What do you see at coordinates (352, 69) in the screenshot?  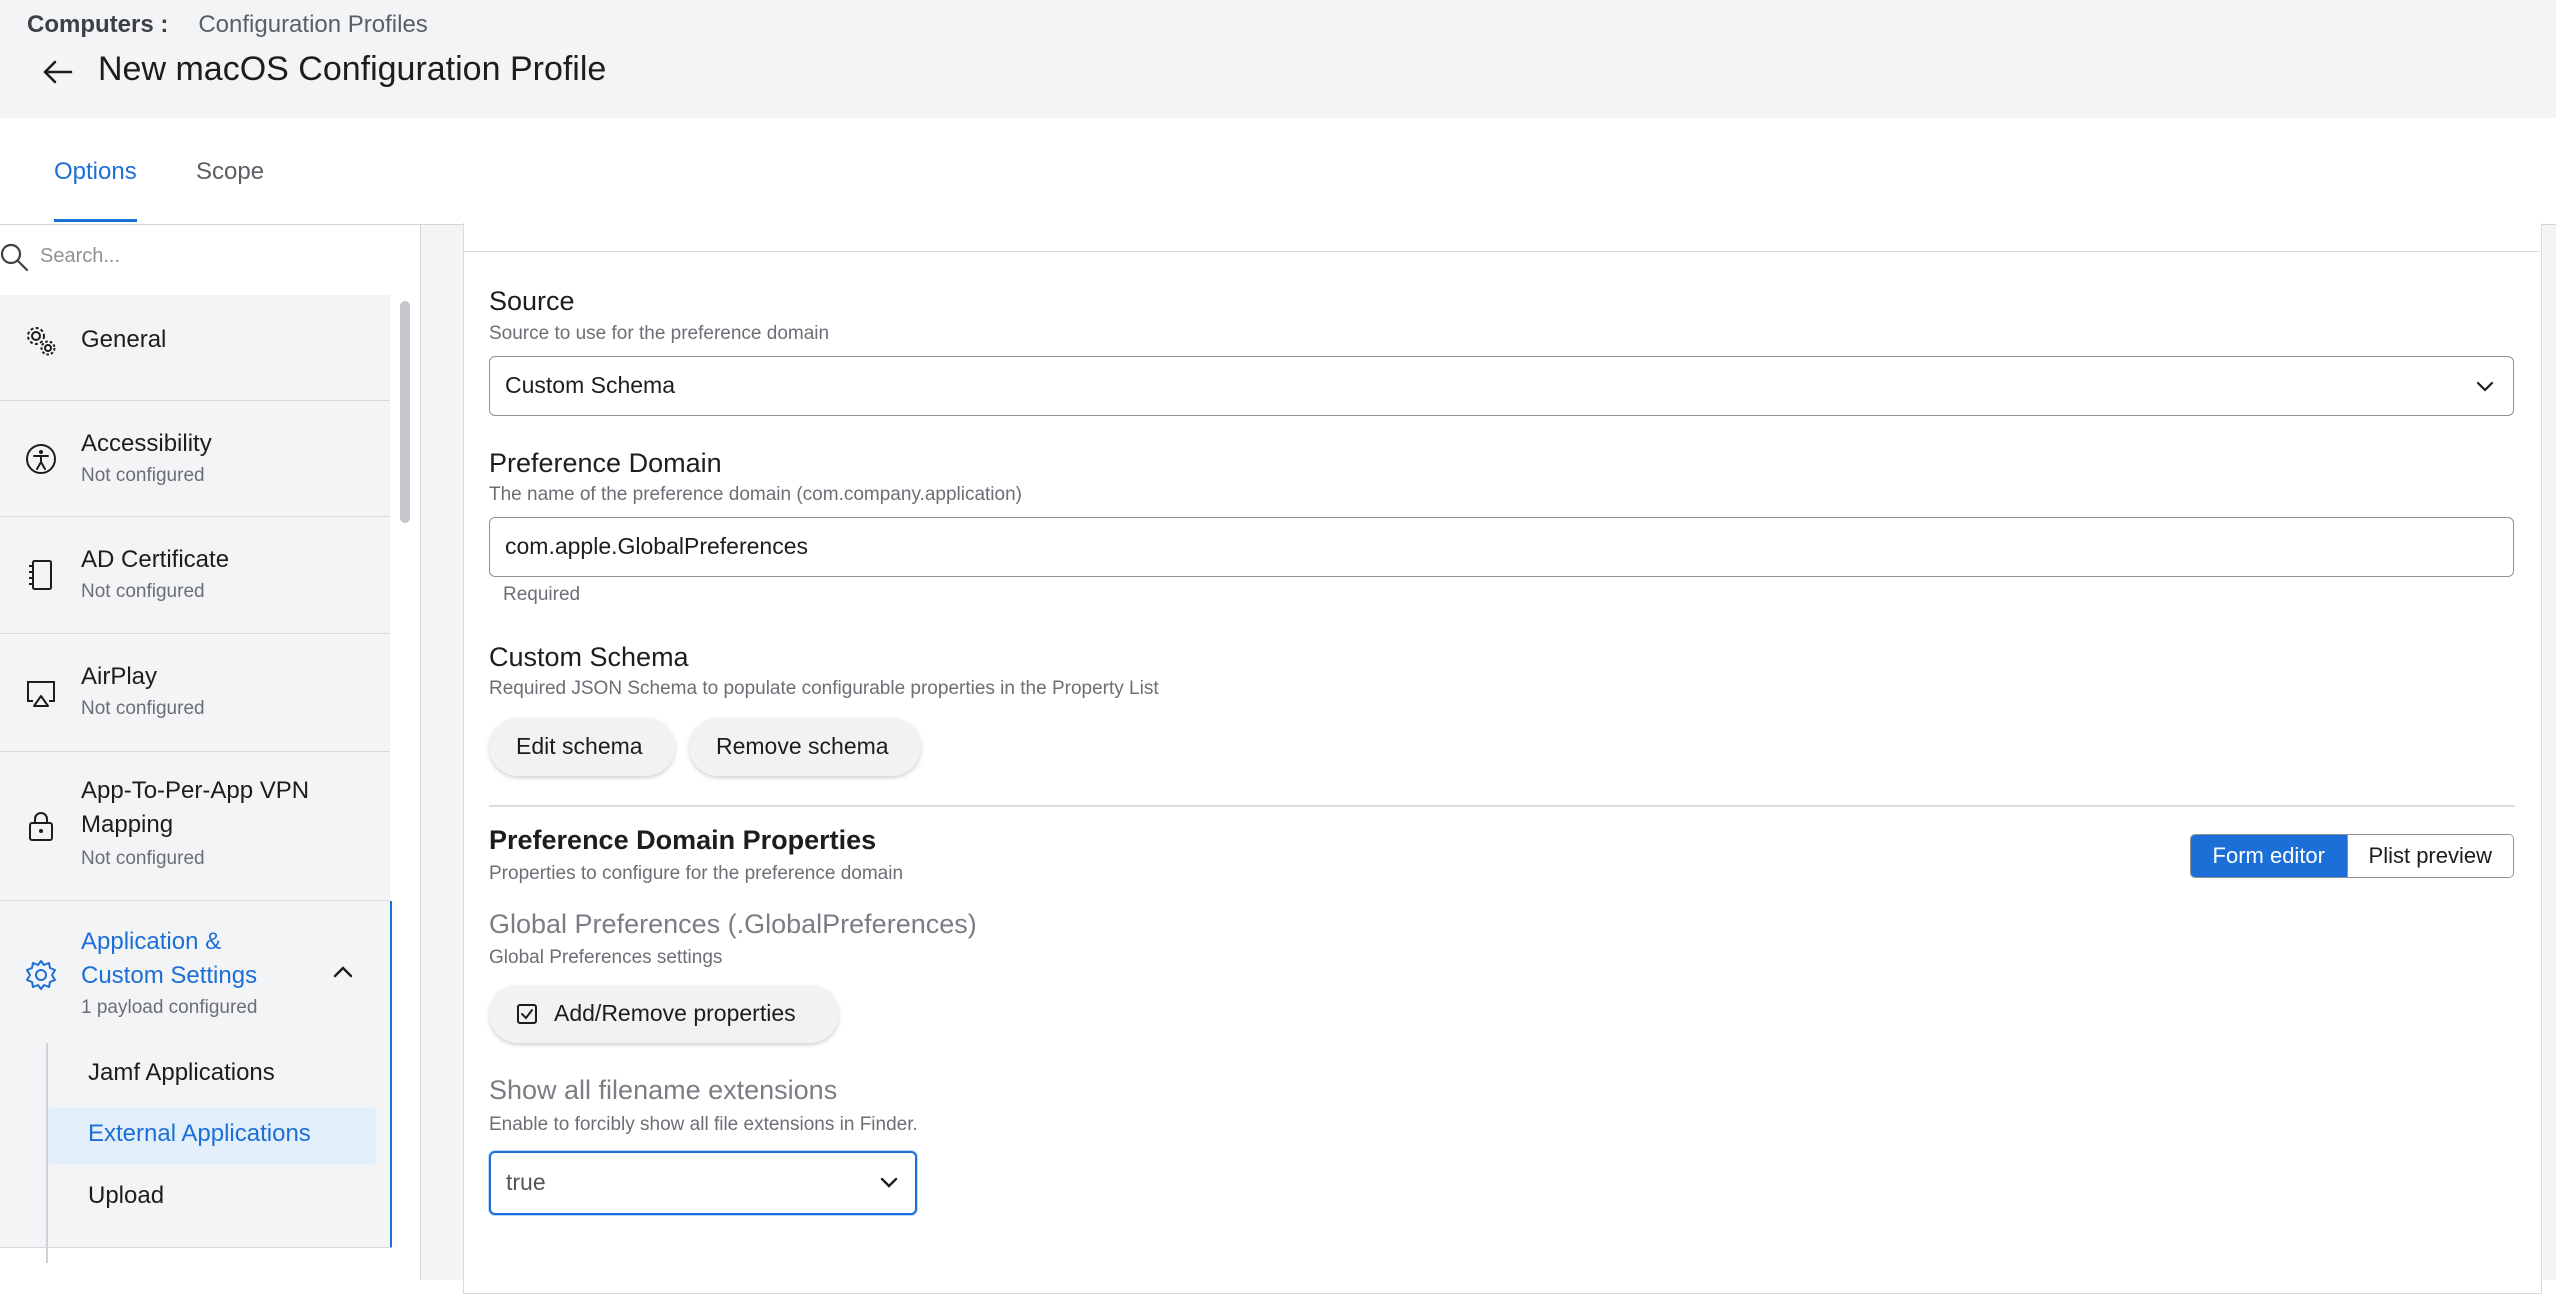 I see `page-title: New macOS Configuration Profile` at bounding box center [352, 69].